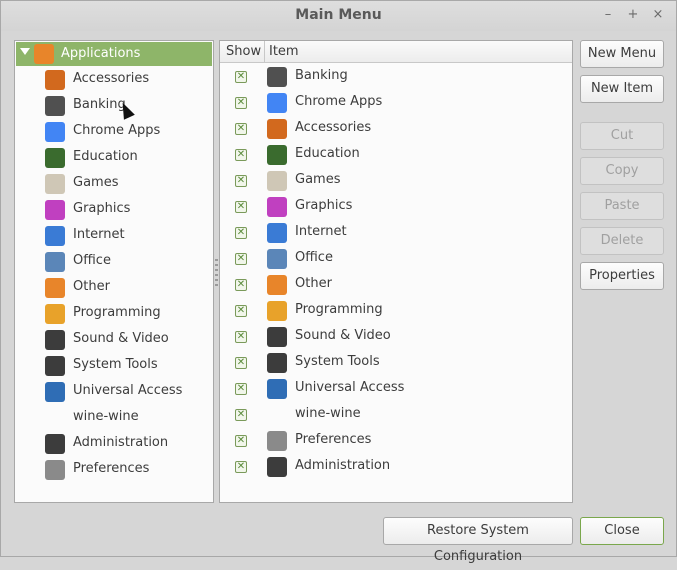  I want to click on title-bar: Main Menu – + ×, so click(338, 16).